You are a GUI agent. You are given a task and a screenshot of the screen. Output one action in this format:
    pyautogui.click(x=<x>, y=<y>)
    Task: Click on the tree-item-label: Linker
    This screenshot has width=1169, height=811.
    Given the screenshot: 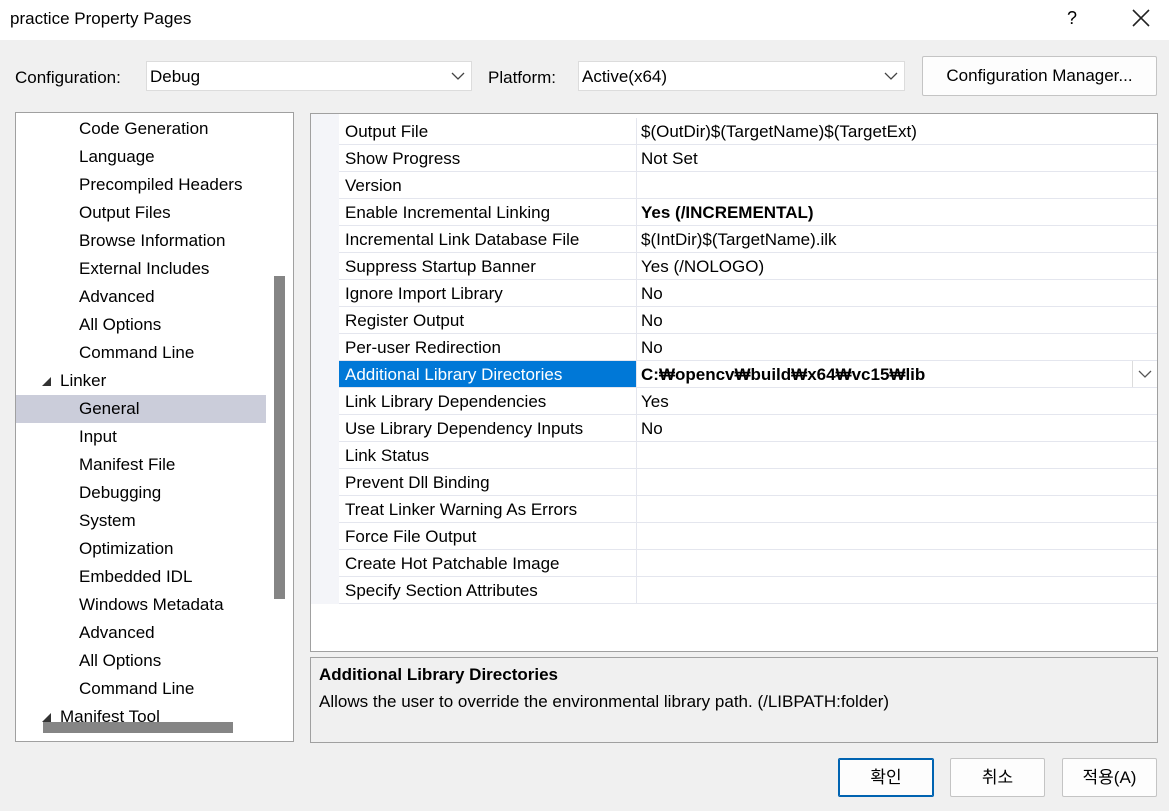 What is the action you would take?
    pyautogui.click(x=83, y=380)
    